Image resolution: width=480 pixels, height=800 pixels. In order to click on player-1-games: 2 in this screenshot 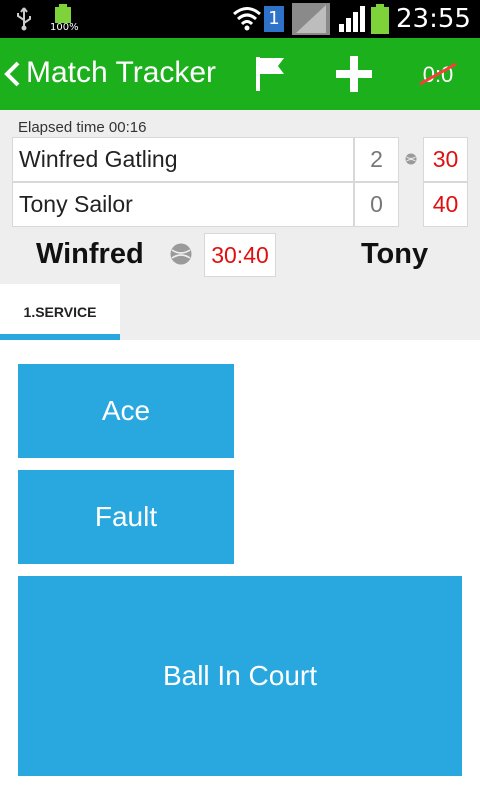, I will do `click(376, 159)`.